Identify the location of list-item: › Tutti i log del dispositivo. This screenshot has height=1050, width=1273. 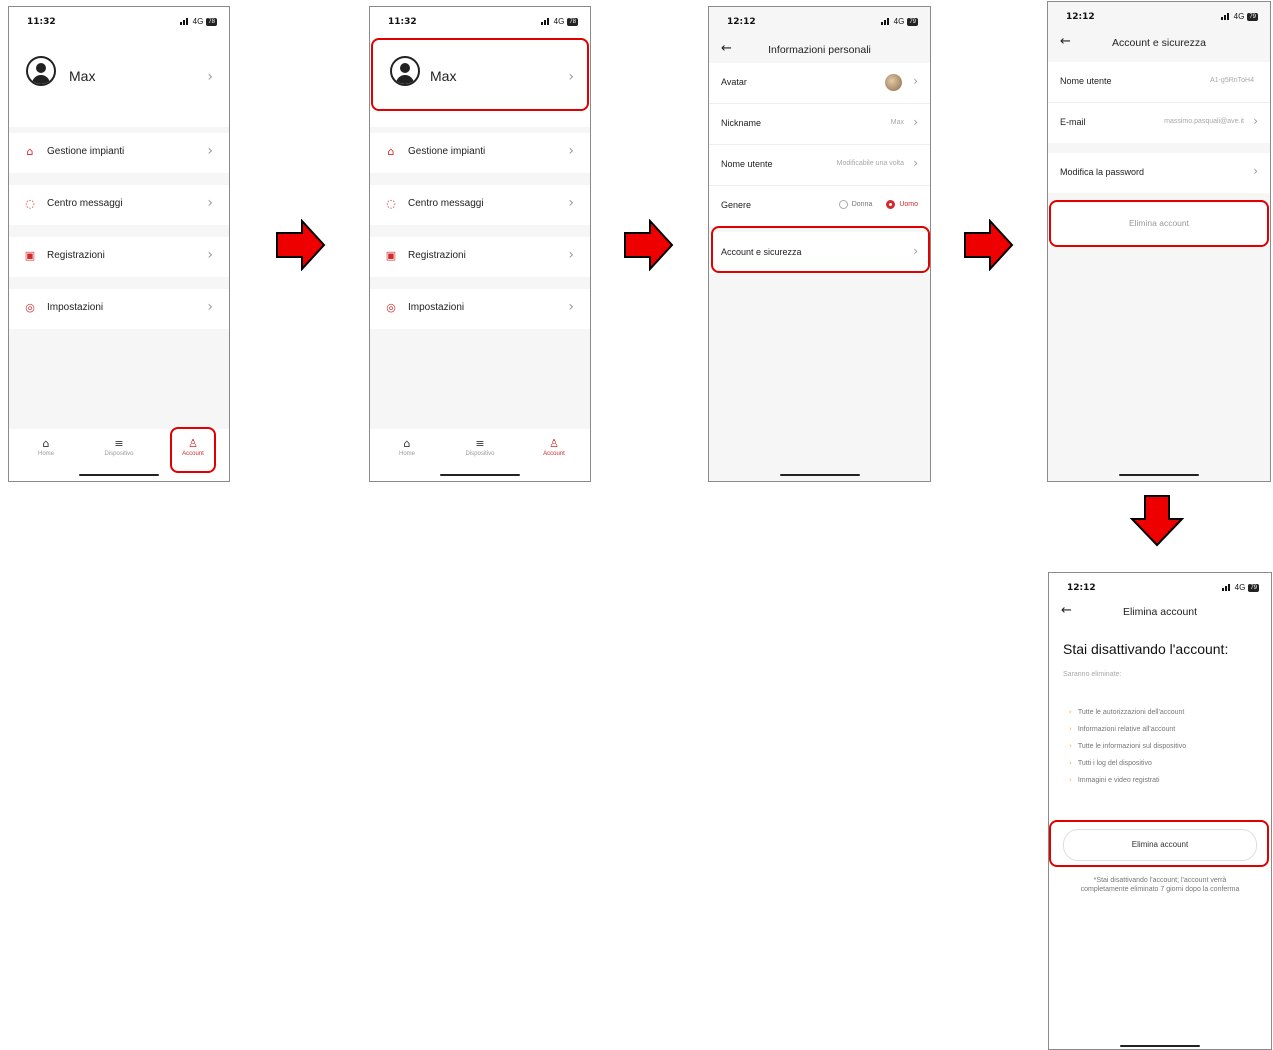
(1110, 763).